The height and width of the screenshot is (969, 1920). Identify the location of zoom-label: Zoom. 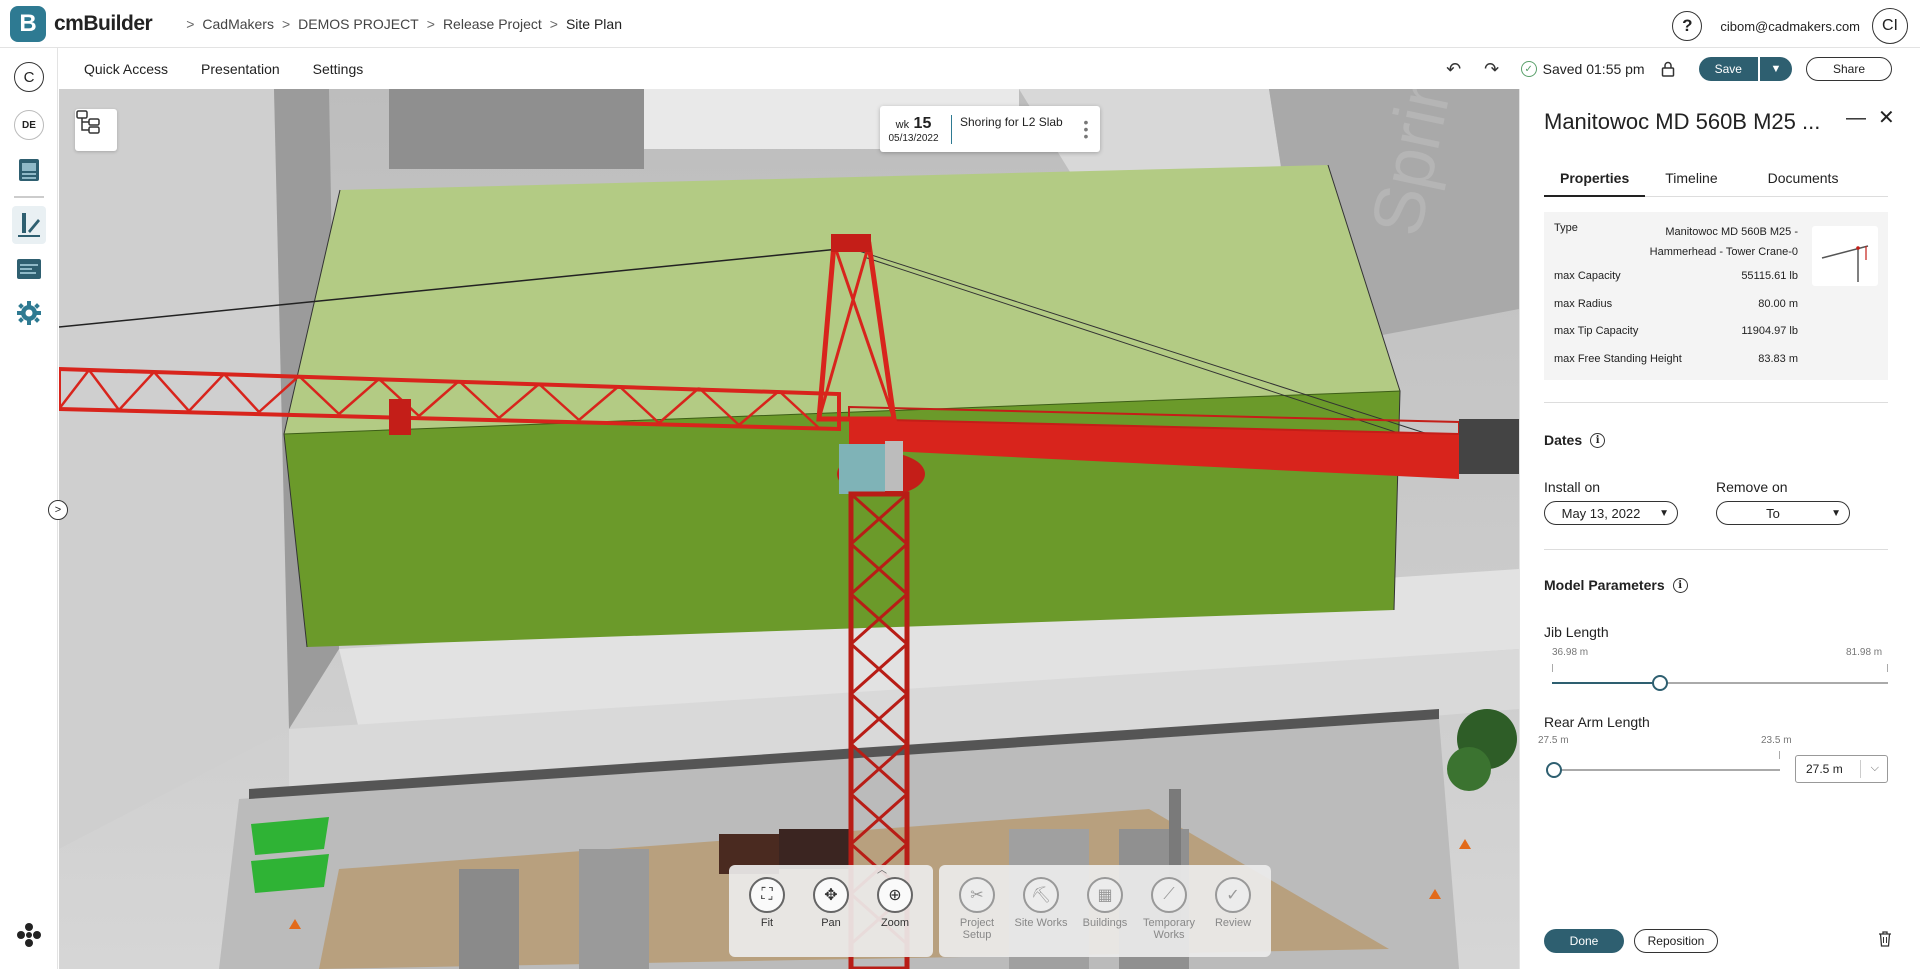
(895, 923).